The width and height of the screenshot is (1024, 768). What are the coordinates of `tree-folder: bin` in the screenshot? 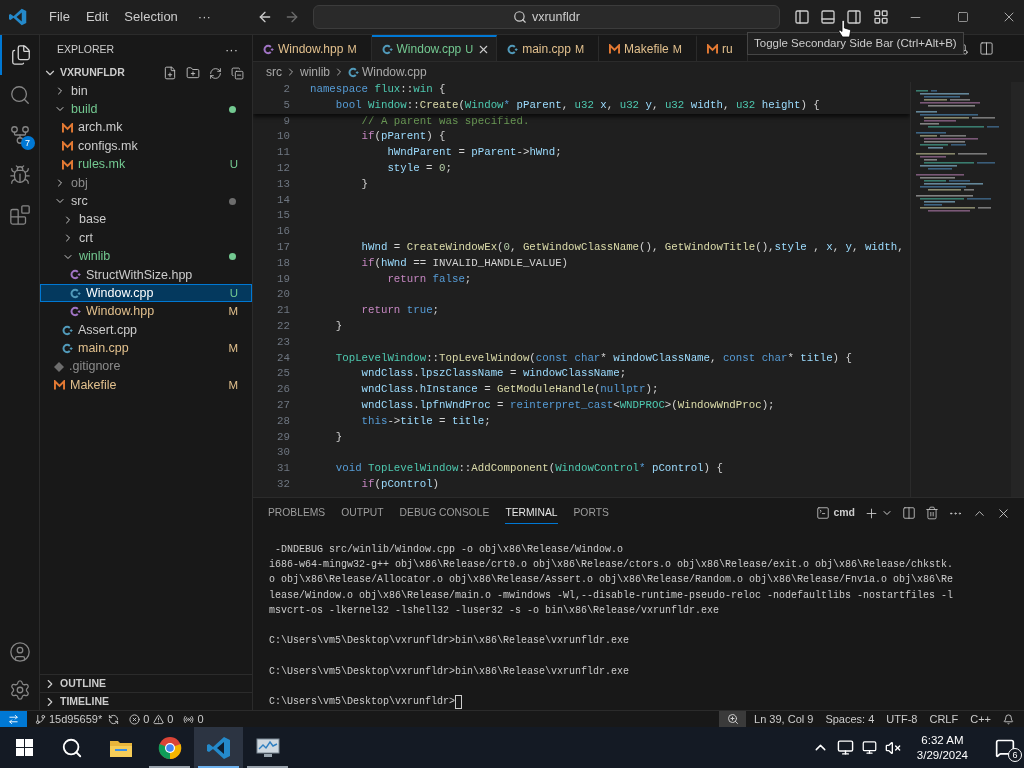 It's located at (146, 91).